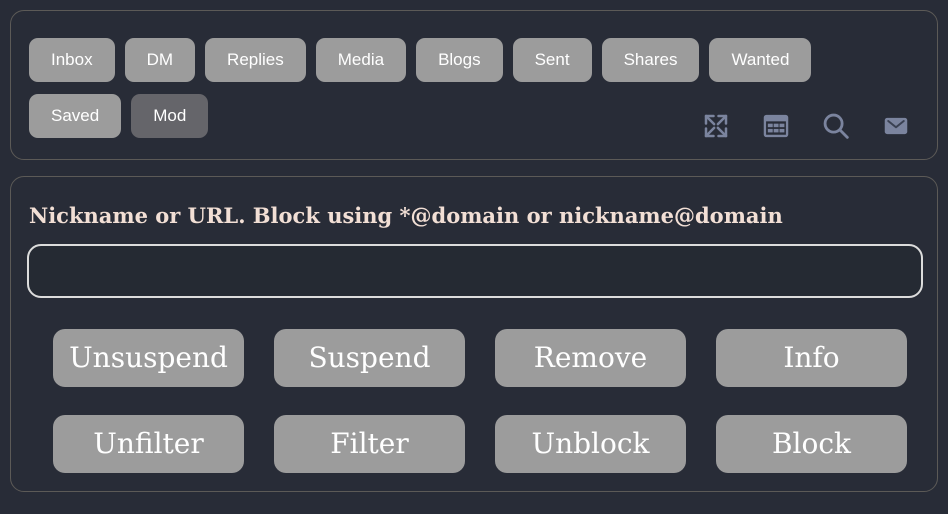 This screenshot has width=948, height=514. Describe the element at coordinates (590, 358) in the screenshot. I see `remove-button: Remove` at that location.